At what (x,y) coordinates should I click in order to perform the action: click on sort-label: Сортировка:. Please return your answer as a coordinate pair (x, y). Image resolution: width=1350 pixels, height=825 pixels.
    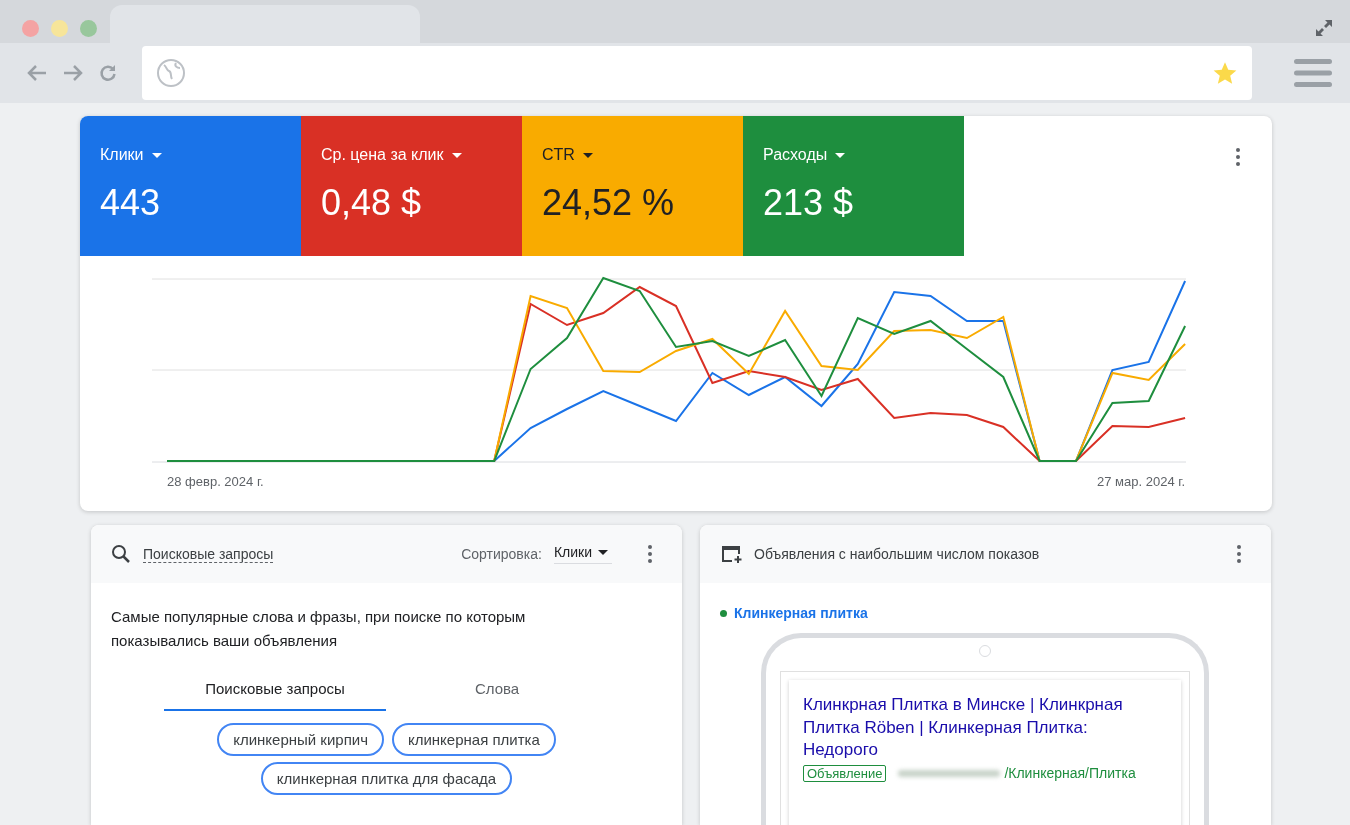
    Looking at the image, I should click on (501, 554).